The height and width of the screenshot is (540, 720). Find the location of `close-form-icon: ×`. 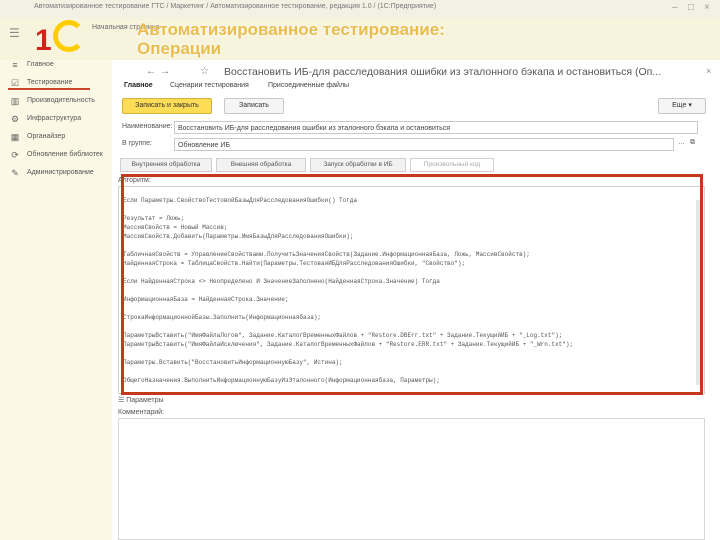

close-form-icon: × is located at coordinates (708, 71).